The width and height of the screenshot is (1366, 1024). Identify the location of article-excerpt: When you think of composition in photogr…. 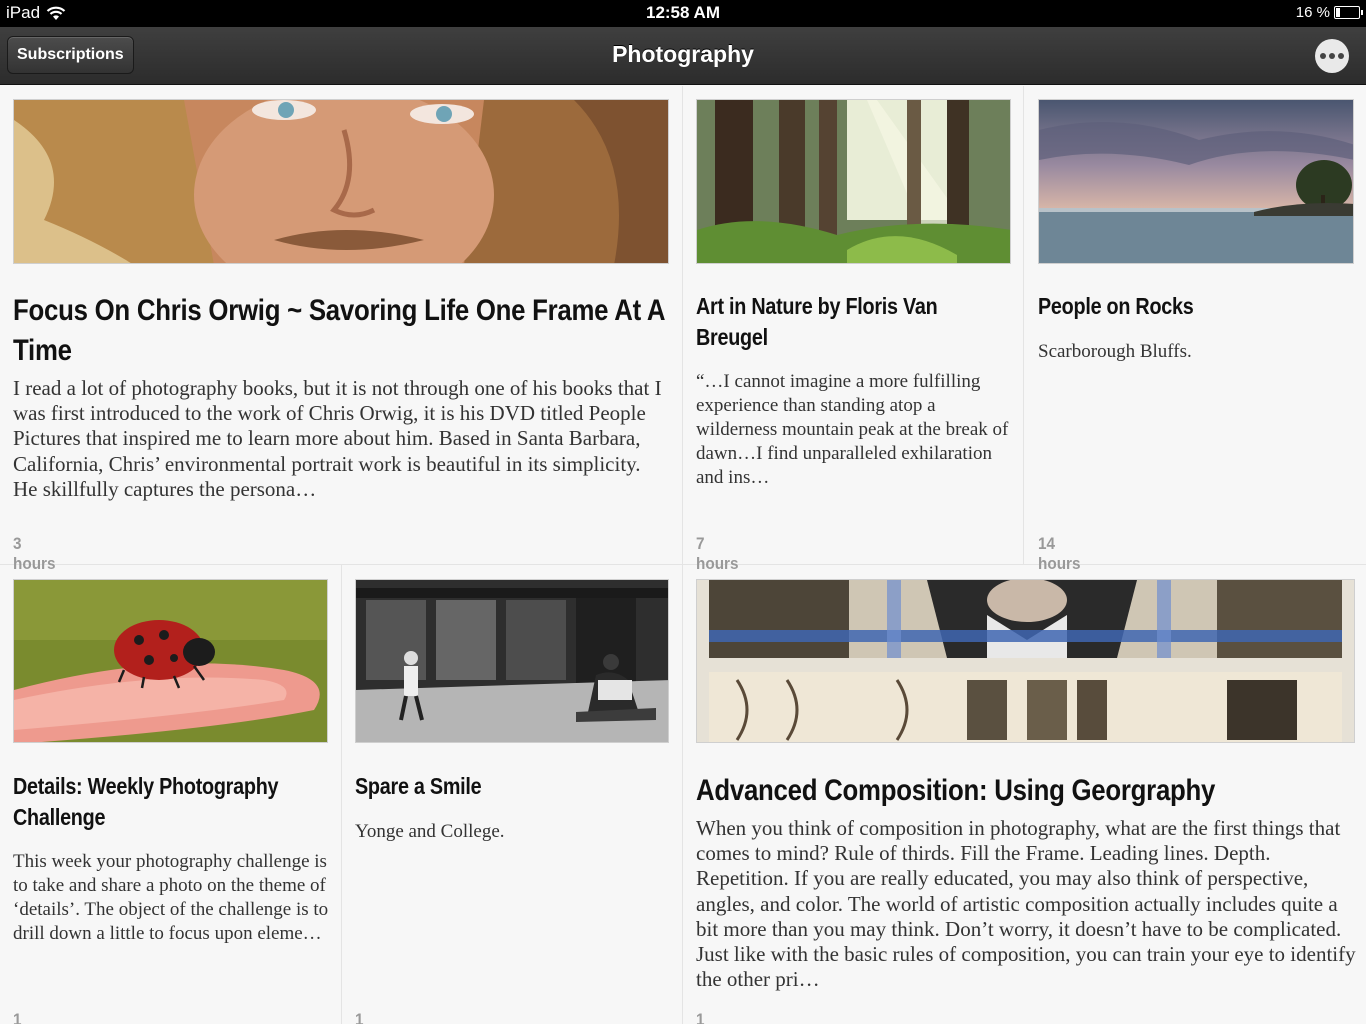
(1026, 904).